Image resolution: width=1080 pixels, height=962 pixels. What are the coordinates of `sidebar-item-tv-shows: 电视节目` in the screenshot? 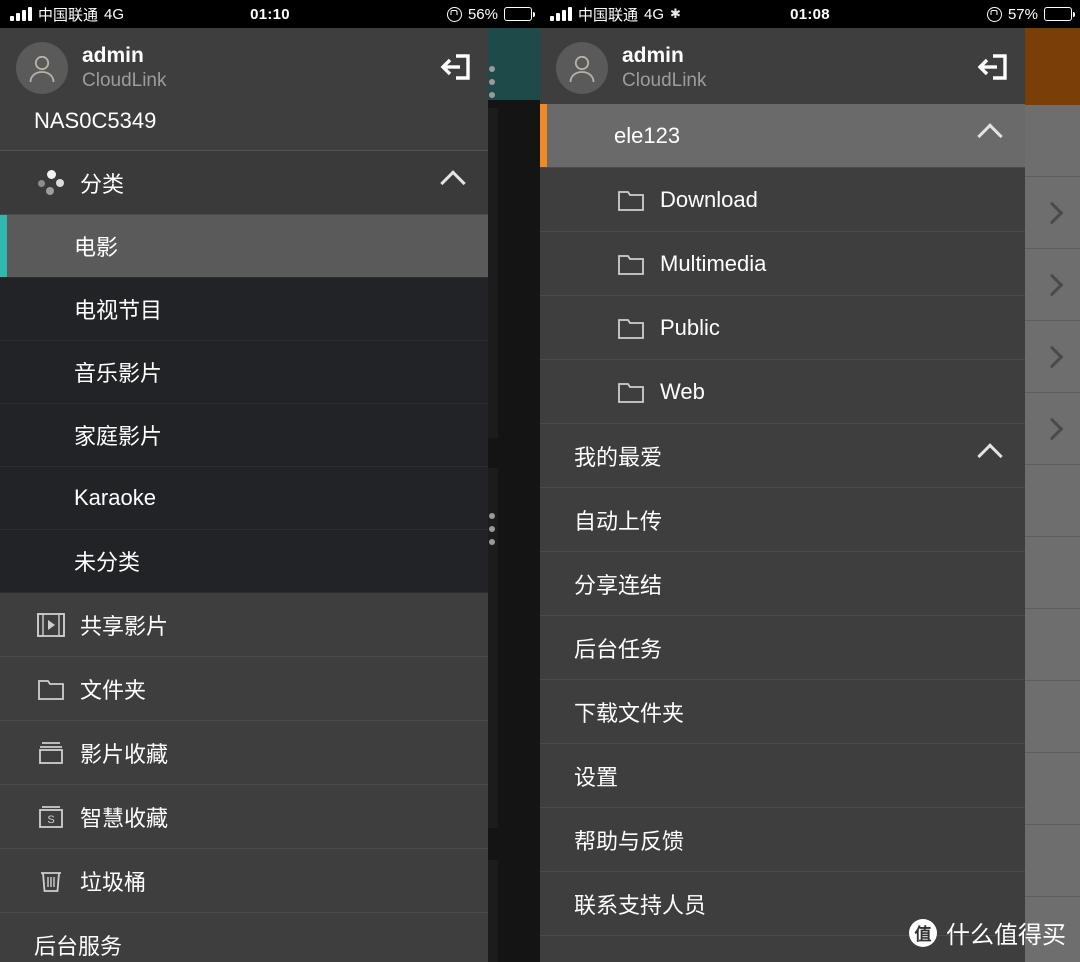 It's located at (244, 309).